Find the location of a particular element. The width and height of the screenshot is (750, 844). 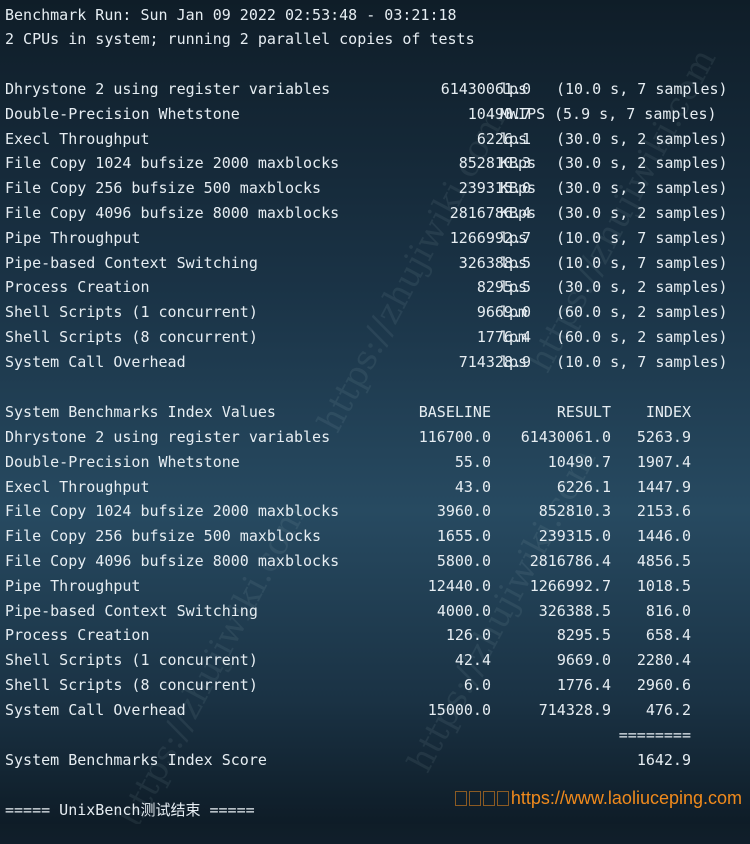

index-row-result: 1776.4 is located at coordinates (583, 685).